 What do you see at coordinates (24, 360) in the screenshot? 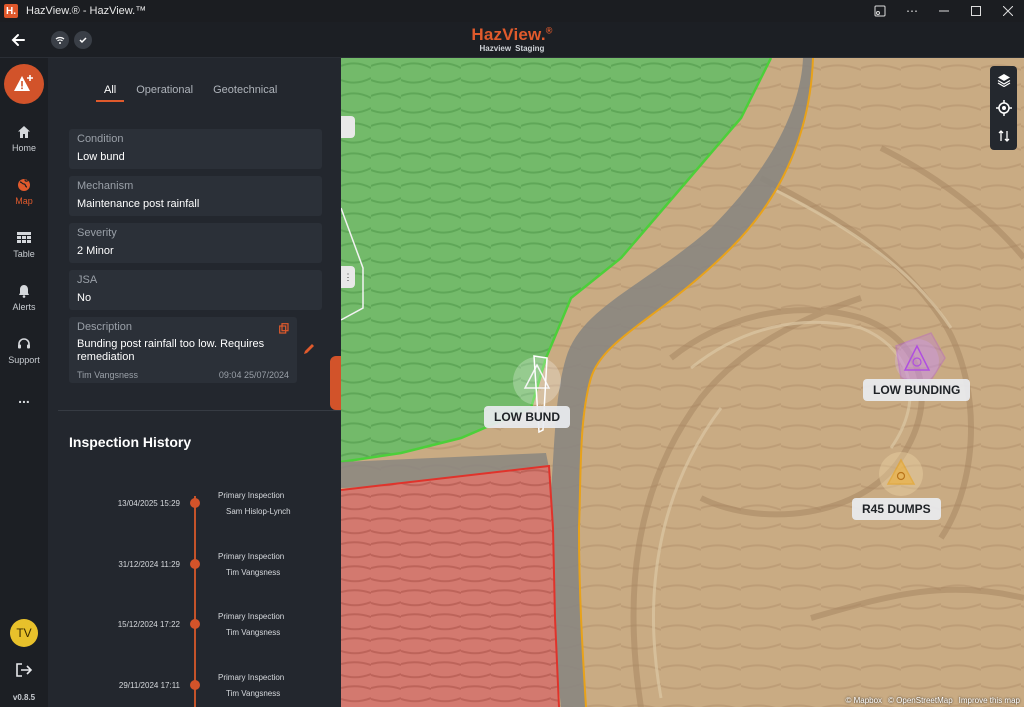
I see `nav-support-label: Support` at bounding box center [24, 360].